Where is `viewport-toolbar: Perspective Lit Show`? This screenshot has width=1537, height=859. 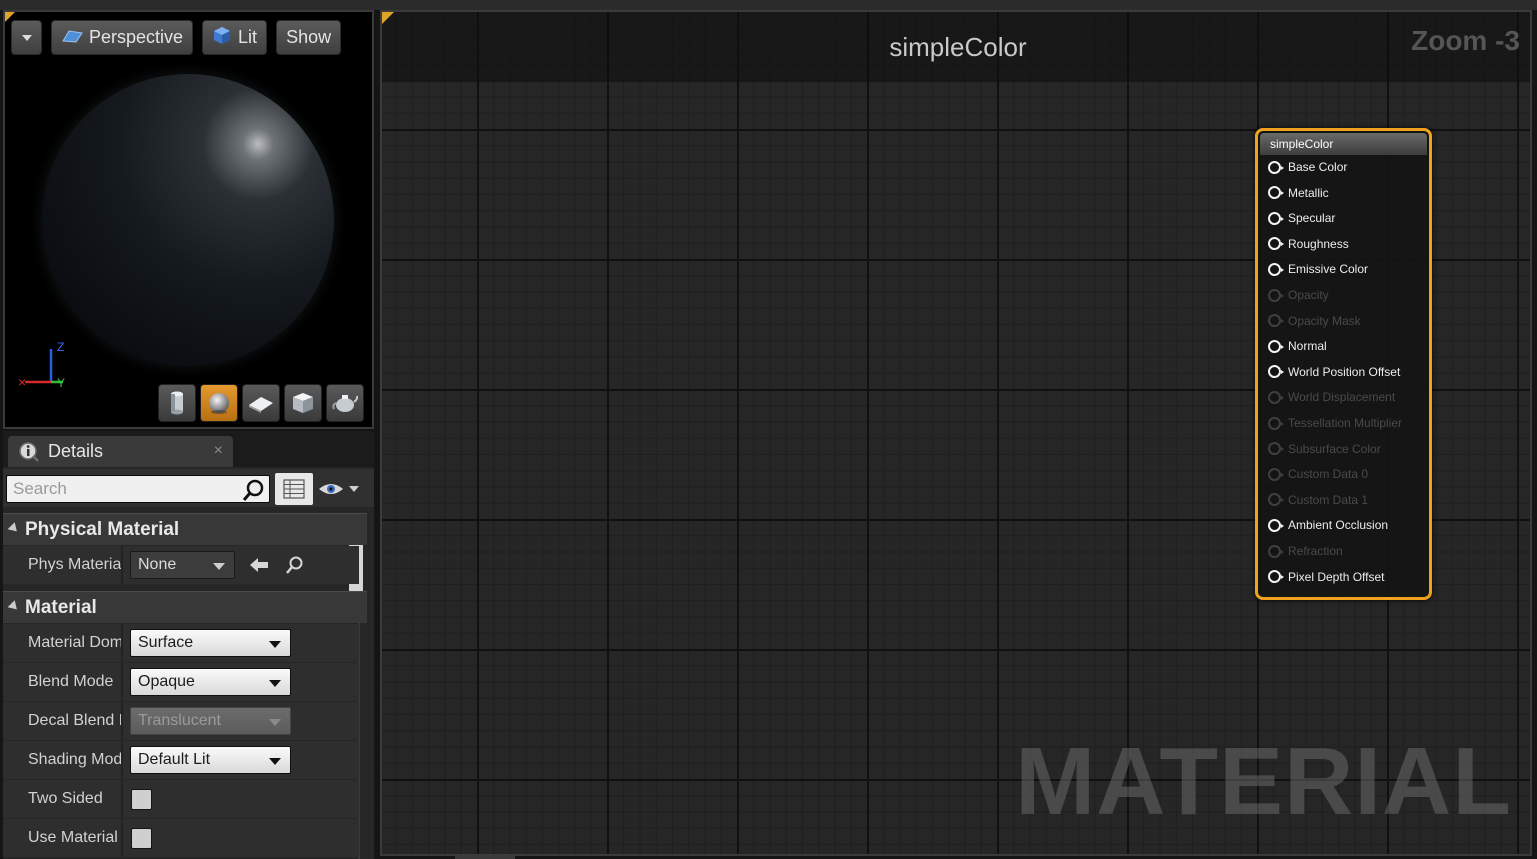
viewport-toolbar: Perspective Lit Show is located at coordinates (176, 37).